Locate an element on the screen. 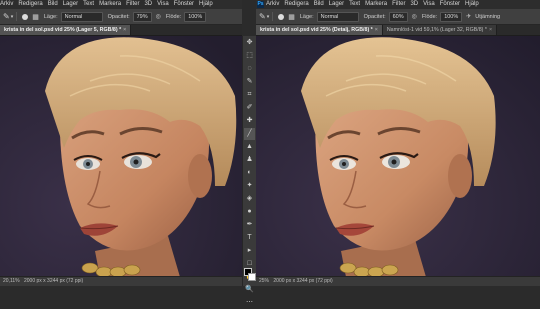 This screenshot has height=309, width=540. color-swatches is located at coordinates (249, 275).